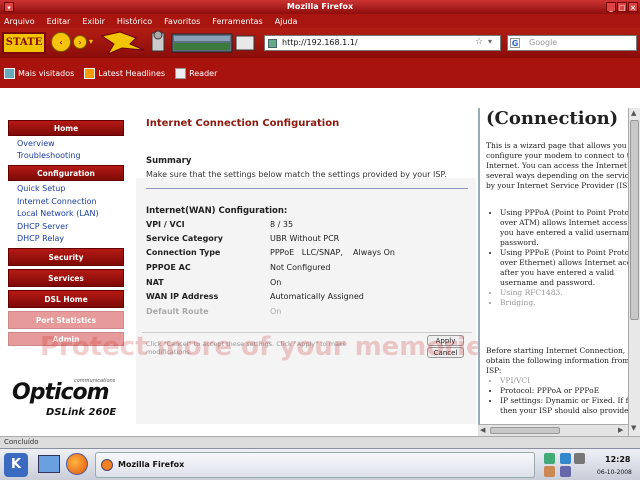 The height and width of the screenshot is (480, 640). What do you see at coordinates (515, 43) in the screenshot?
I see `google-icon: G` at bounding box center [515, 43].